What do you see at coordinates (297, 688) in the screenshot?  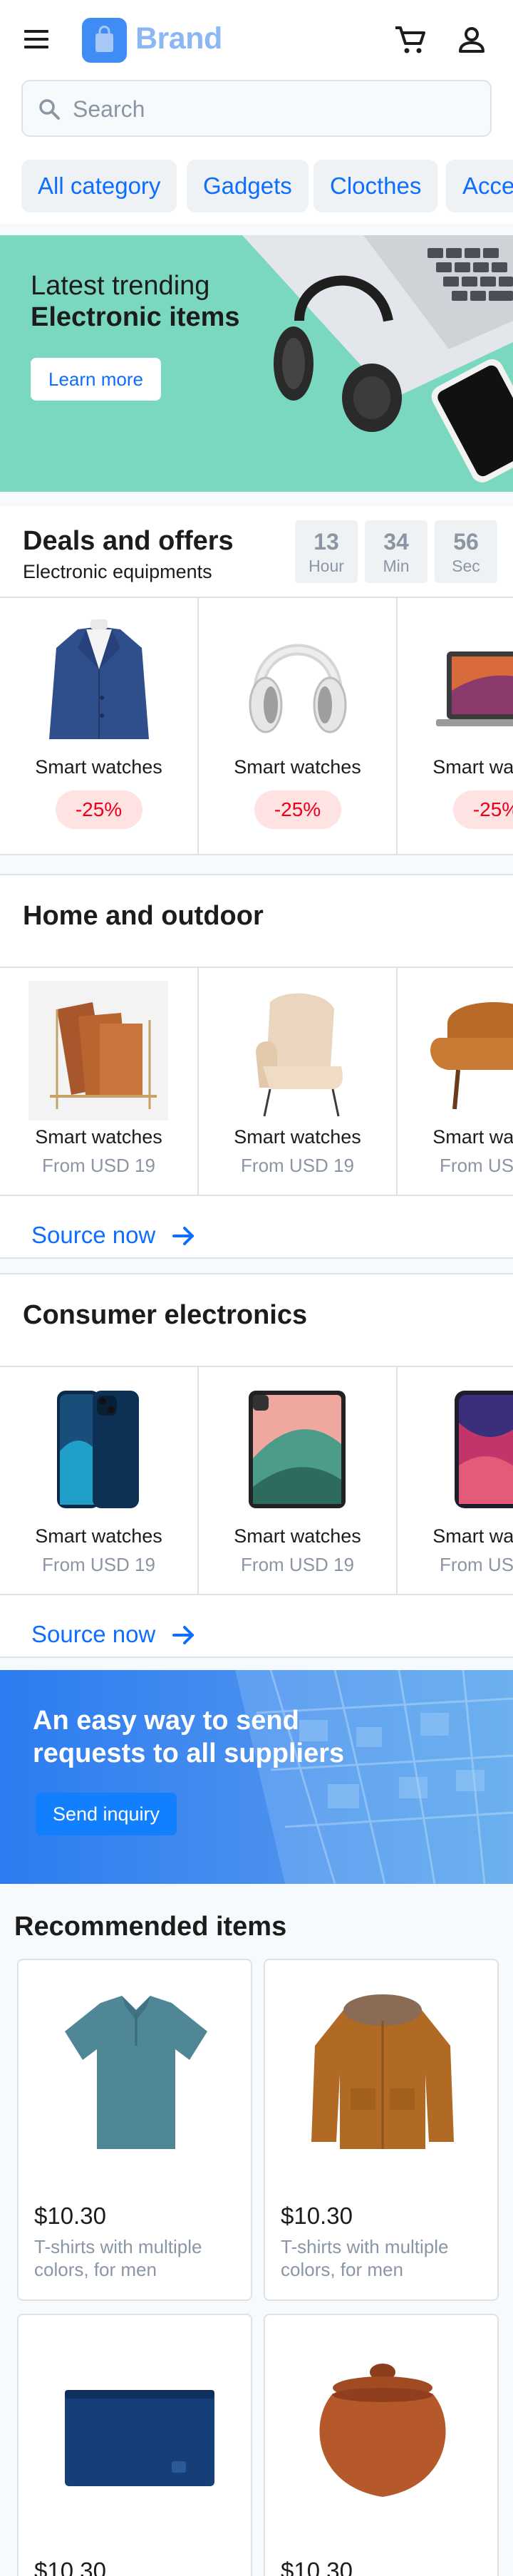 I see `headphones-image` at bounding box center [297, 688].